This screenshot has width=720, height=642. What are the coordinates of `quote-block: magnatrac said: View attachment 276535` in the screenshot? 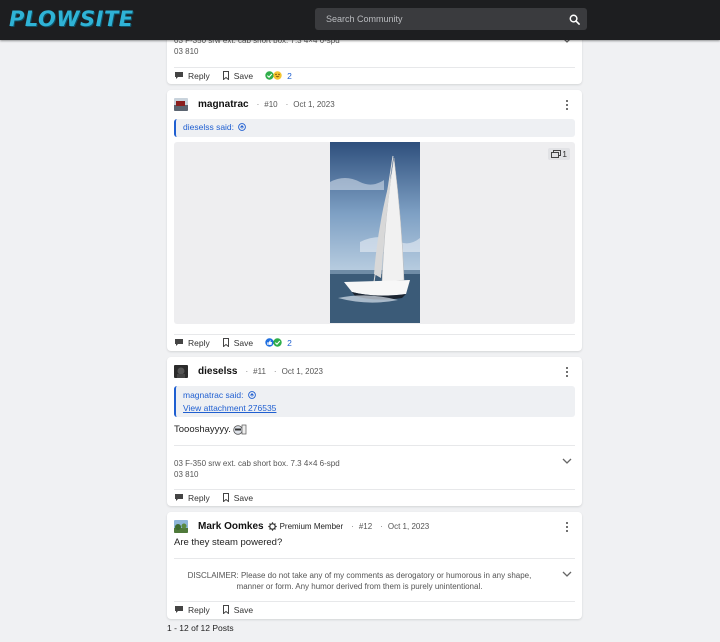 It's located at (374, 401).